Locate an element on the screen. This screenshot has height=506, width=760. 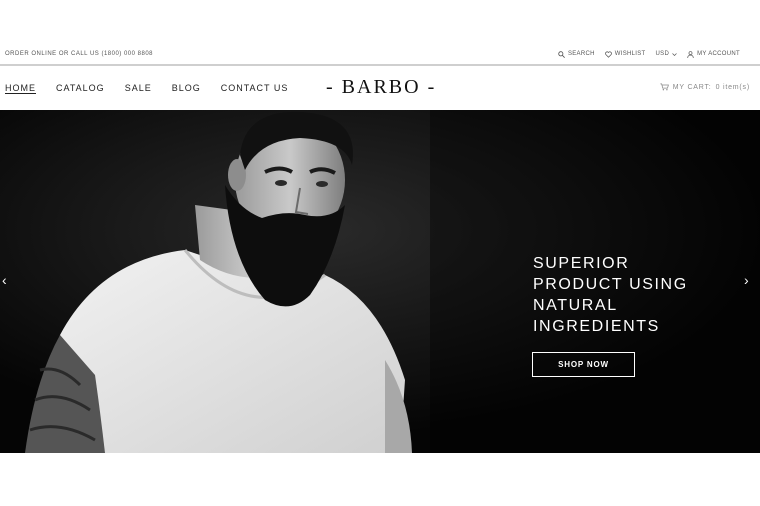
wishlist-link: WISHLIST is located at coordinates (625, 54).